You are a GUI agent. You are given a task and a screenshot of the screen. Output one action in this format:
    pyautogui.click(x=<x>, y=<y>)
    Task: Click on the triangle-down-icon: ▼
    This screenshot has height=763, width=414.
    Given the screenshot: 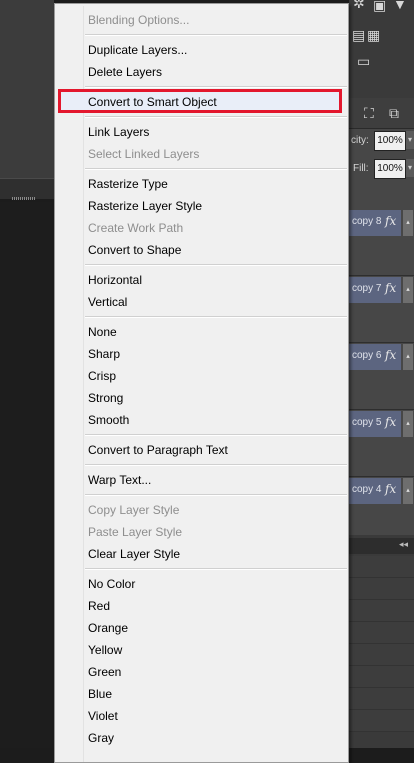 What is the action you would take?
    pyautogui.click(x=400, y=5)
    